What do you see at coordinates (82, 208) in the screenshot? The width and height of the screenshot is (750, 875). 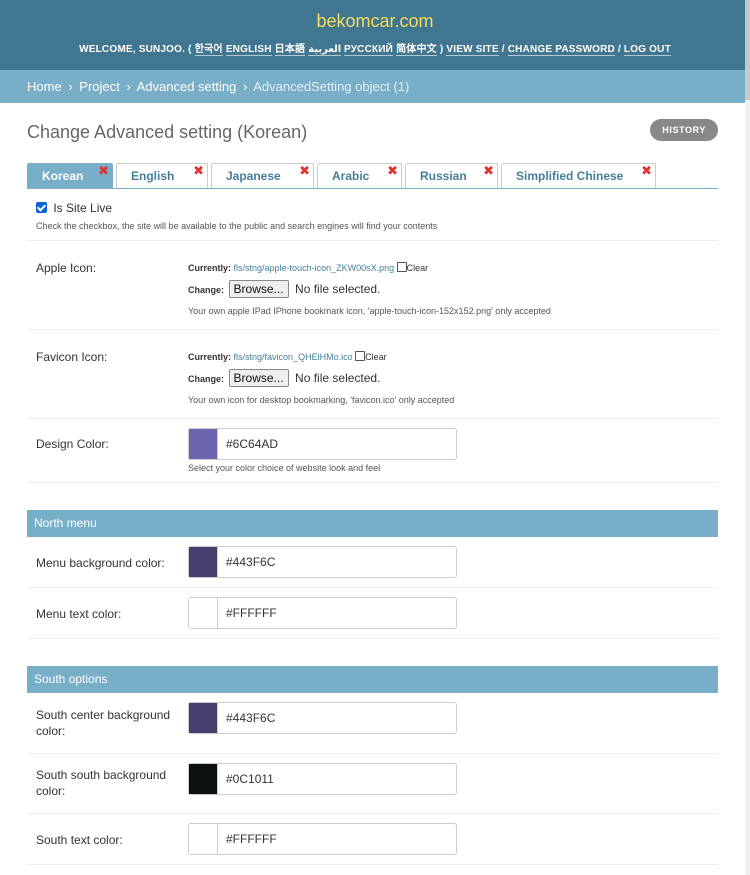 I see `site-live-label: Is Site Live` at bounding box center [82, 208].